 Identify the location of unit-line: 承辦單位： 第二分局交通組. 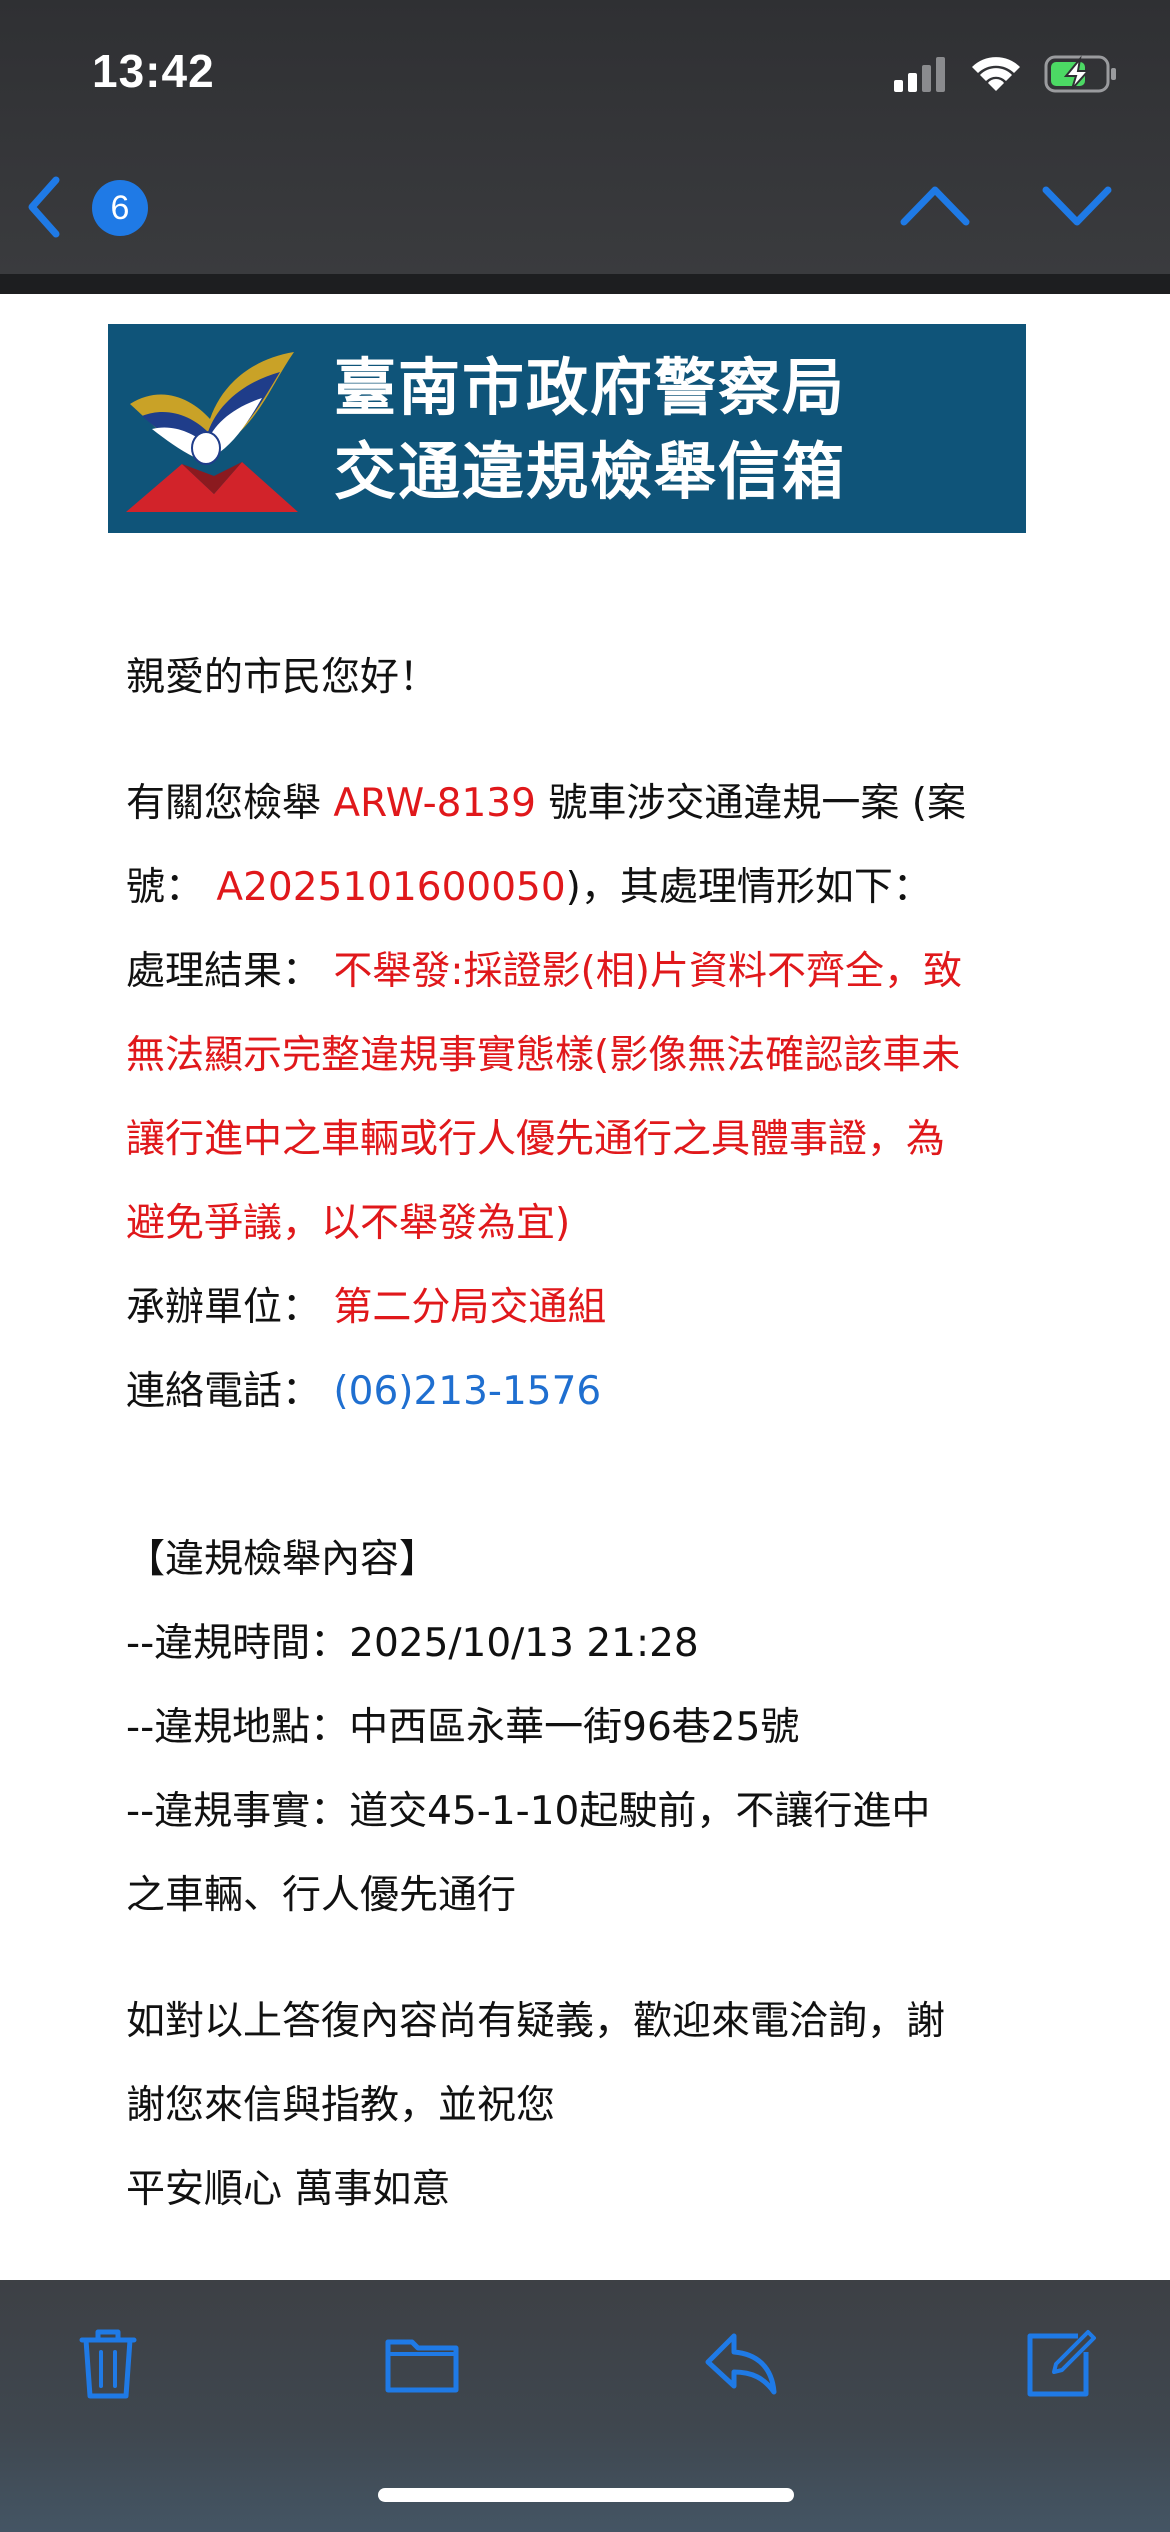
(366, 1308).